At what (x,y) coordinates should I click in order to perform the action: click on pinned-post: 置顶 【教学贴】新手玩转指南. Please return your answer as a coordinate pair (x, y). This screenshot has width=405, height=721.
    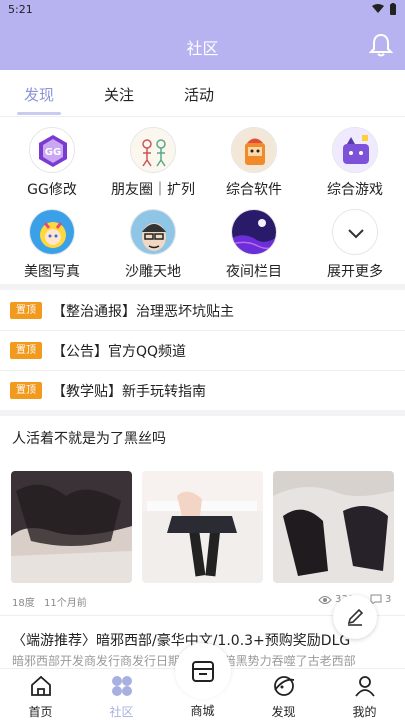
    Looking at the image, I should click on (202, 390).